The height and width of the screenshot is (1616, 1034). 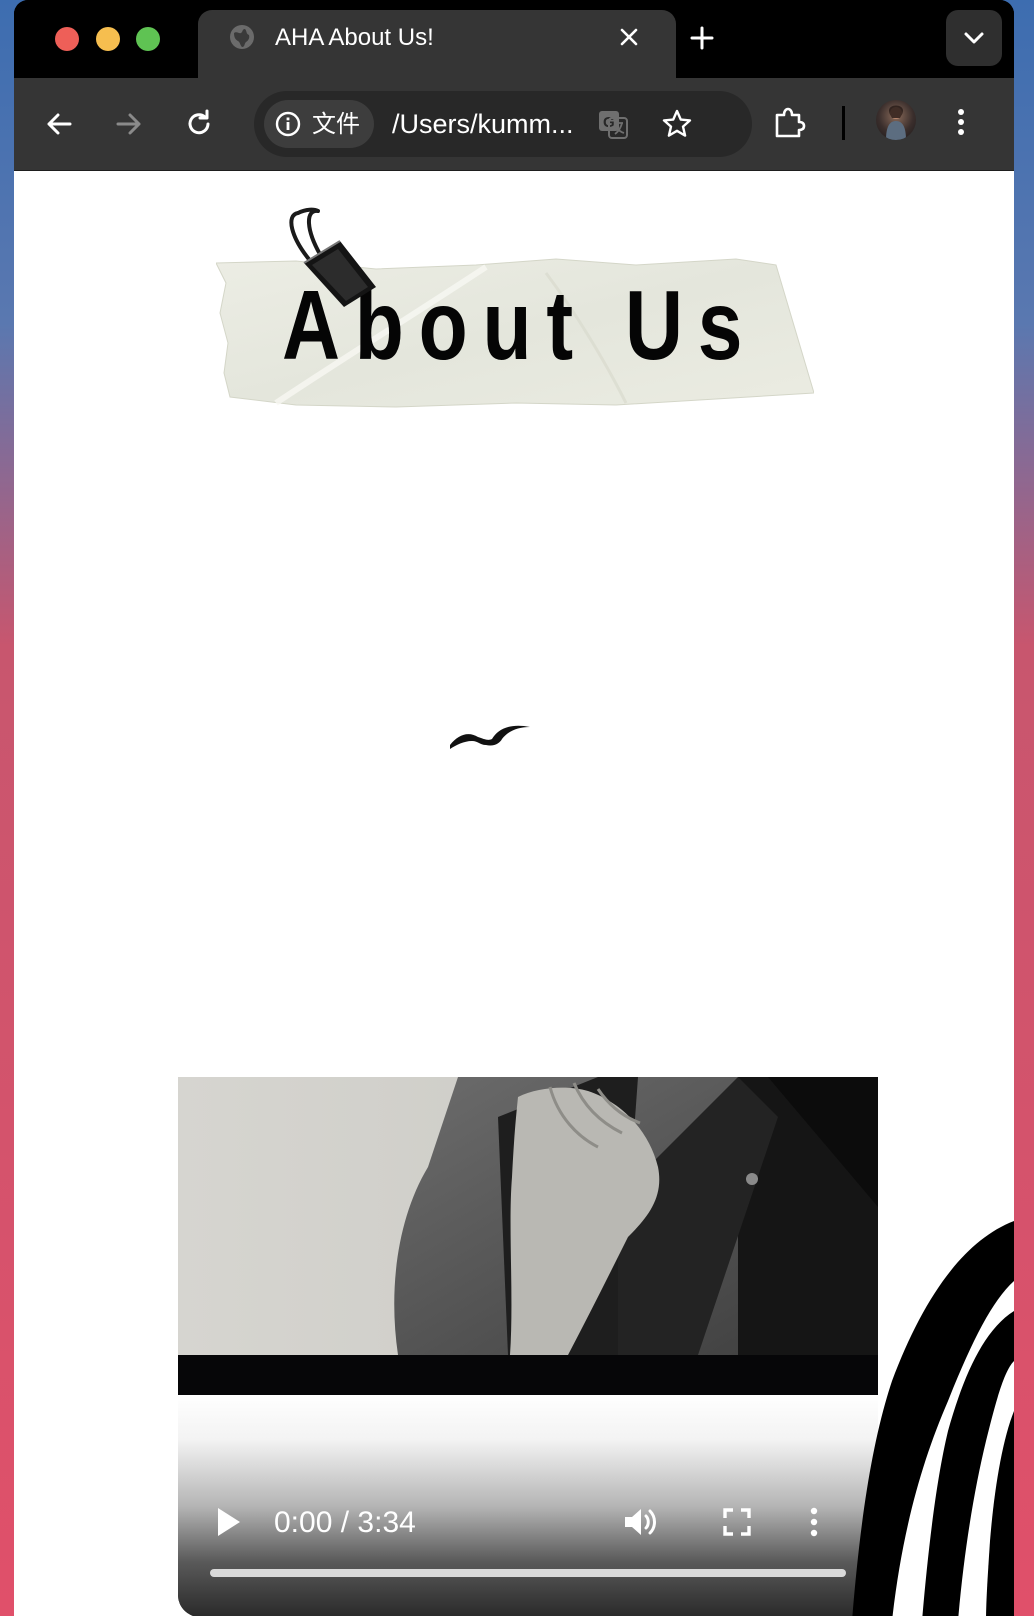 I want to click on site-chip-label: 文件, so click(x=336, y=124).